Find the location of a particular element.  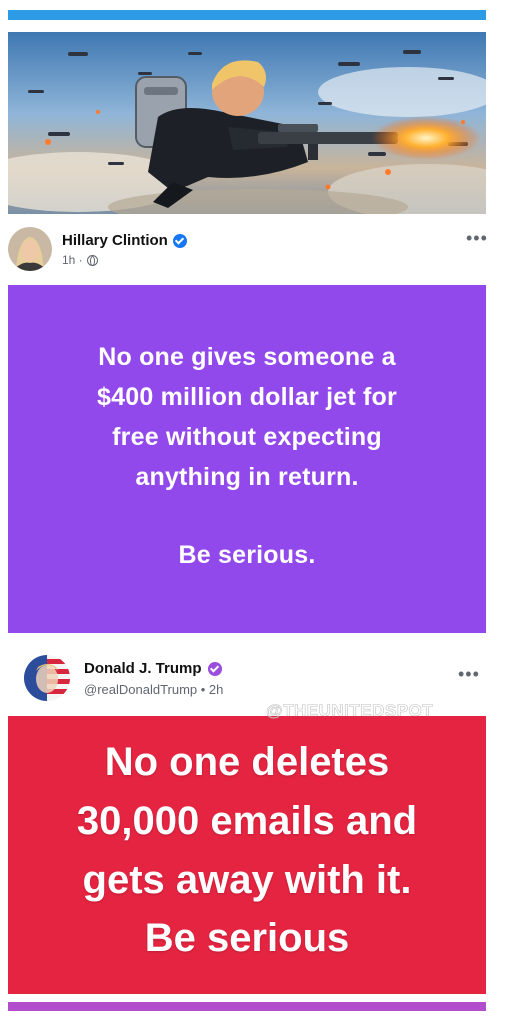

card-text-line: Be serious. is located at coordinates (247, 555).